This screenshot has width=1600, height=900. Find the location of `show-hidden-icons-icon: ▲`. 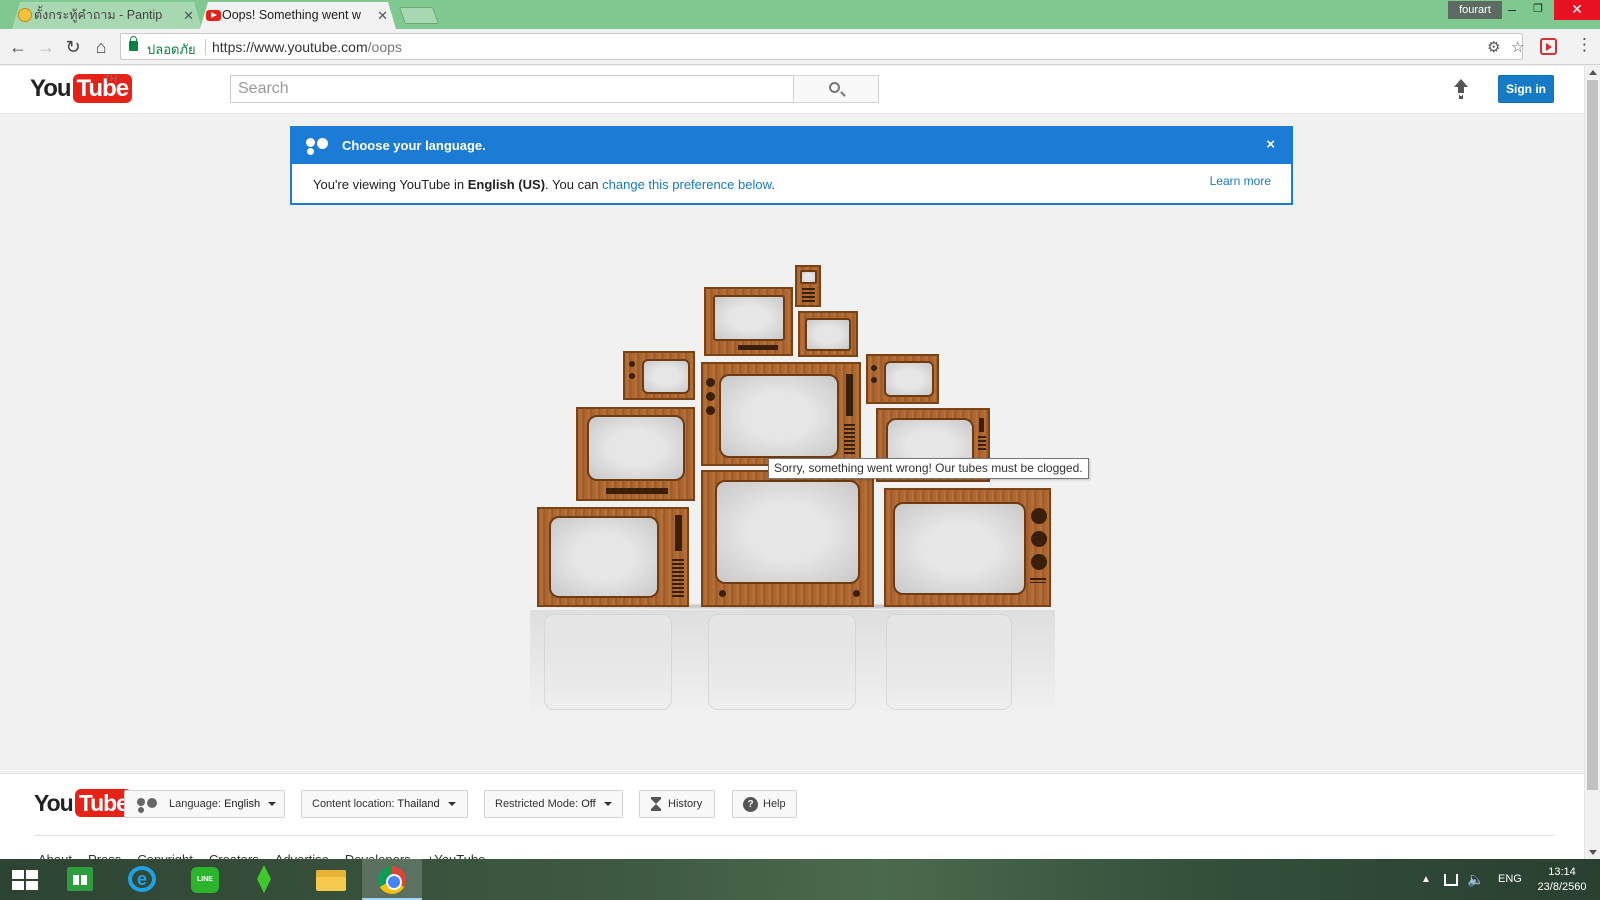

show-hidden-icons-icon: ▲ is located at coordinates (1426, 879).